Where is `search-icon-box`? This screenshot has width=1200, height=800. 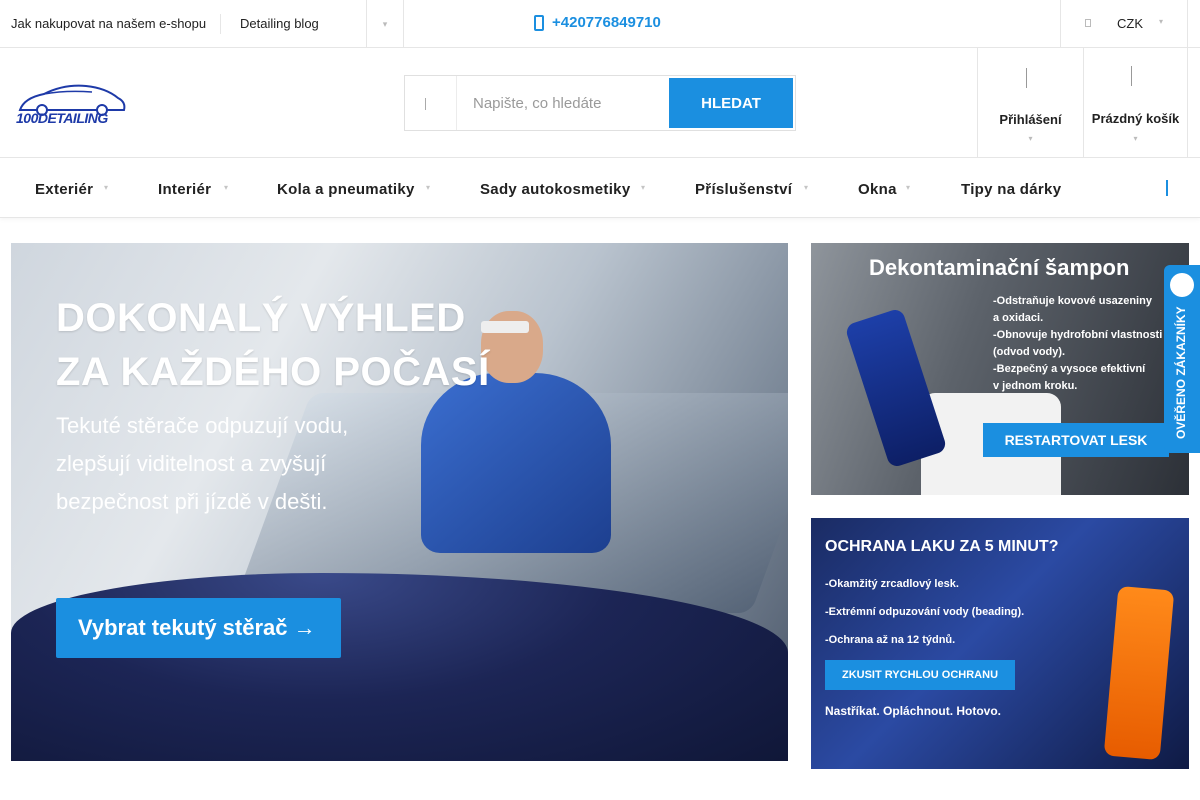 search-icon-box is located at coordinates (431, 103).